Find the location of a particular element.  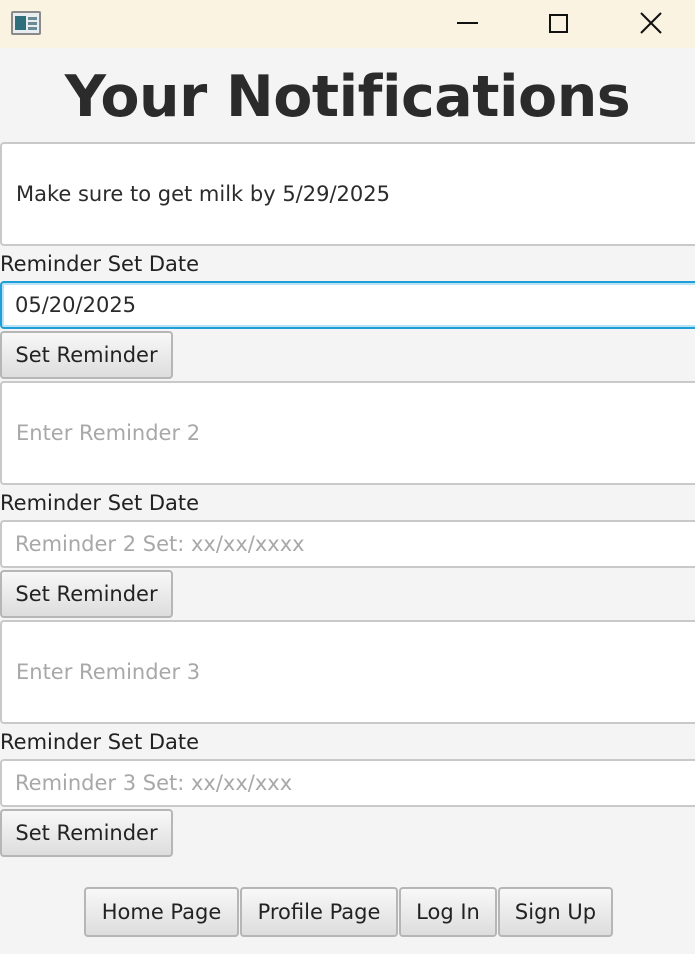

reminder-3-date-label: Reminder Set Date is located at coordinates (100, 742).